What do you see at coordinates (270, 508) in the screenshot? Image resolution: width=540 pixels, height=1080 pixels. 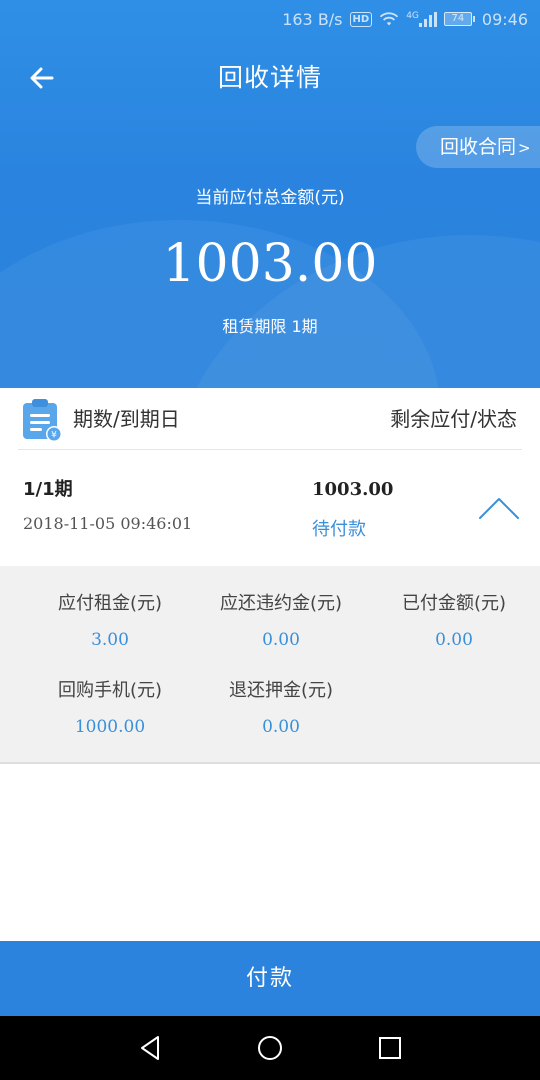 I see `period-row: 1/1期 2018-11-05 09:46:01 1003.00 待付款` at bounding box center [270, 508].